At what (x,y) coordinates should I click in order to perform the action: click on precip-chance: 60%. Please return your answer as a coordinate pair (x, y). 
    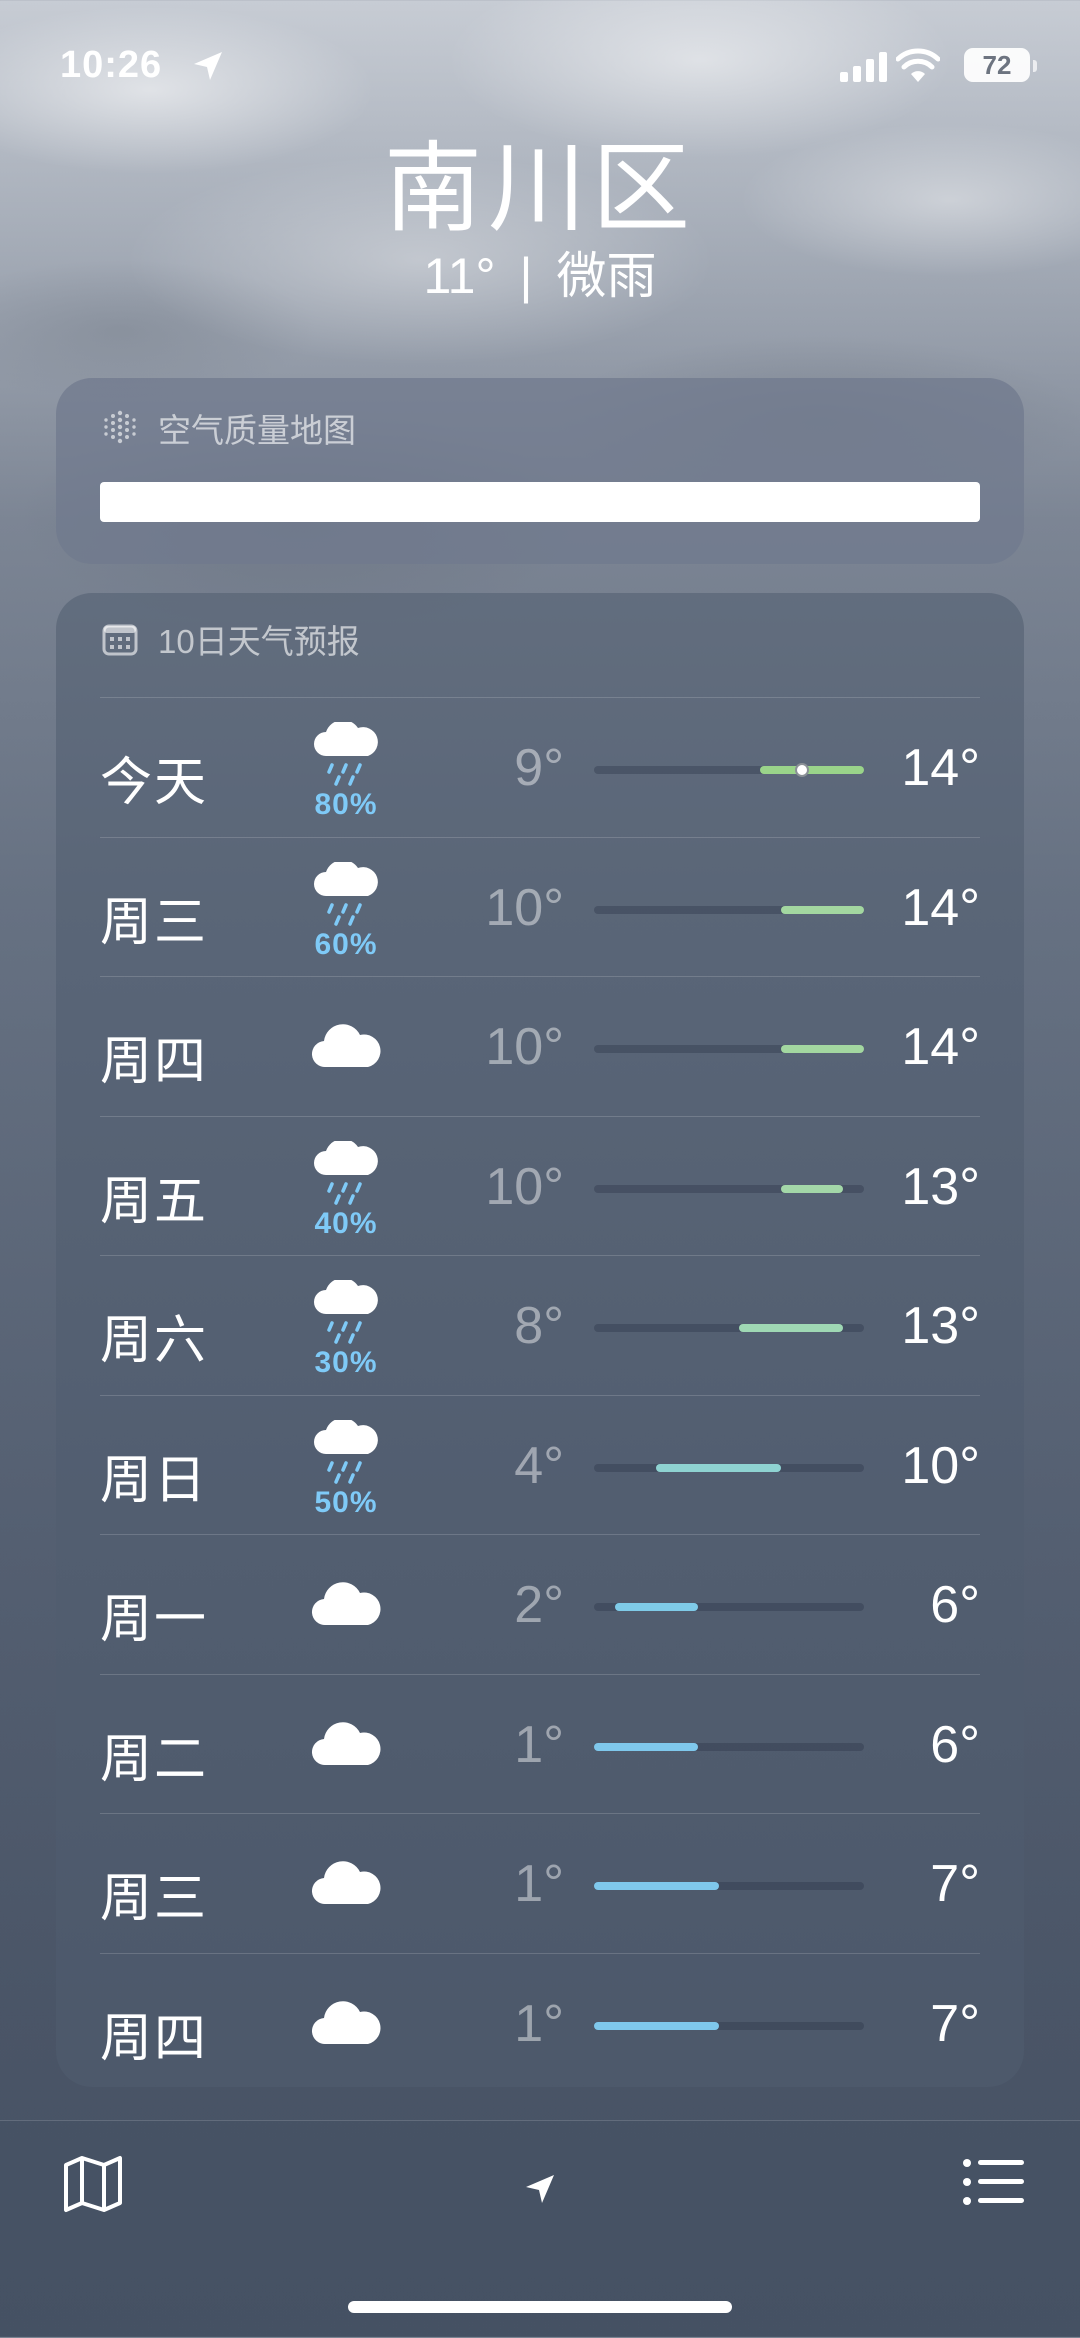
    Looking at the image, I should click on (346, 944).